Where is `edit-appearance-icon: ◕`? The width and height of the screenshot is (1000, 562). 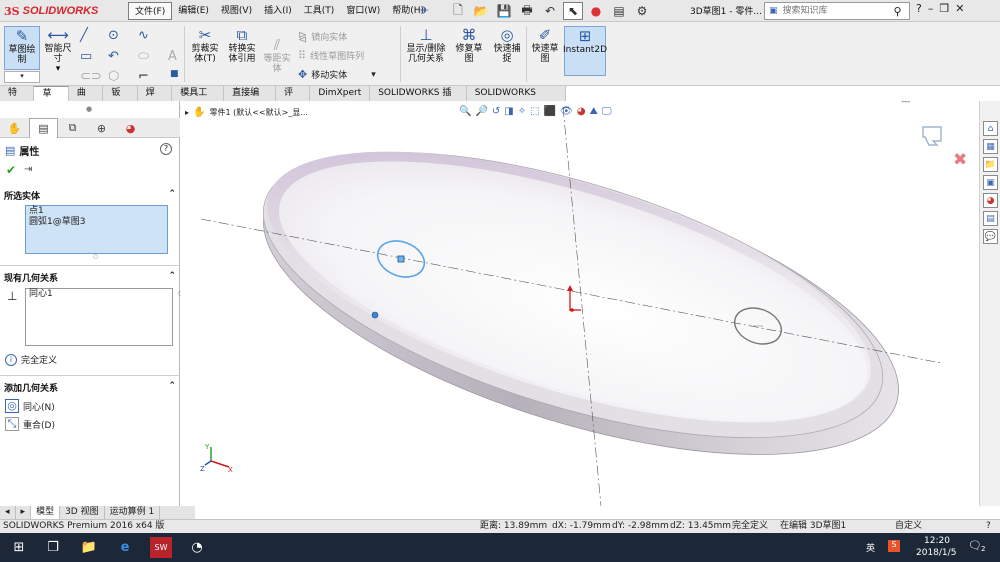 edit-appearance-icon: ◕ is located at coordinates (581, 111).